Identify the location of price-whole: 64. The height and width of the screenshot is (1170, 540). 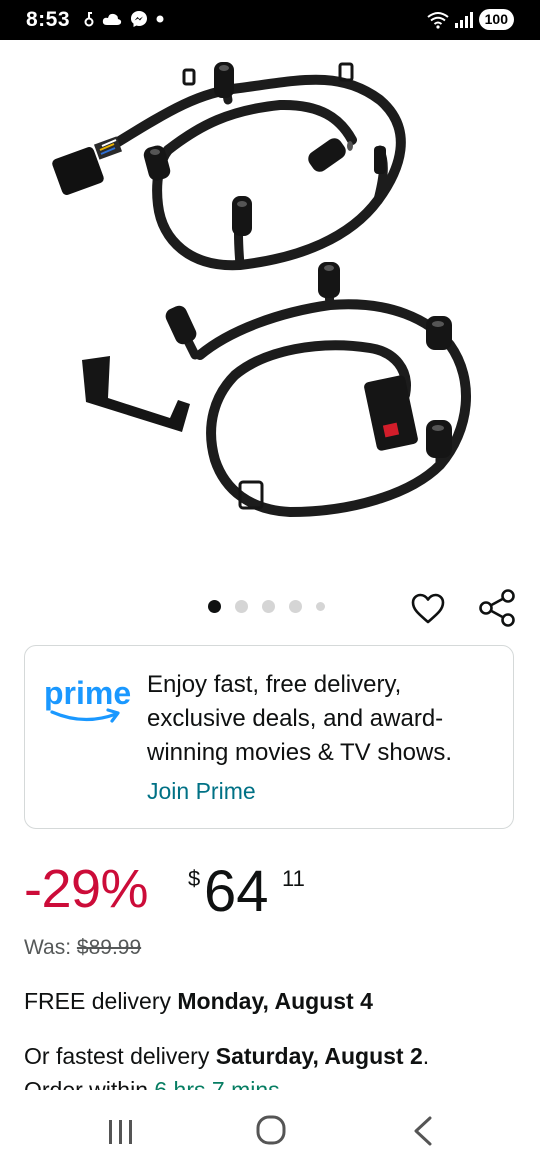
(236, 891).